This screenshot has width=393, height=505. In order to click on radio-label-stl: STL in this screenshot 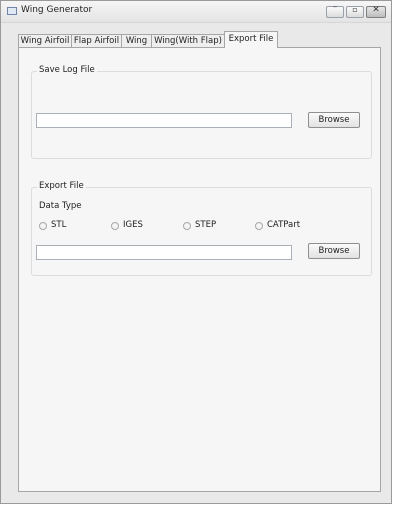, I will do `click(59, 225)`.